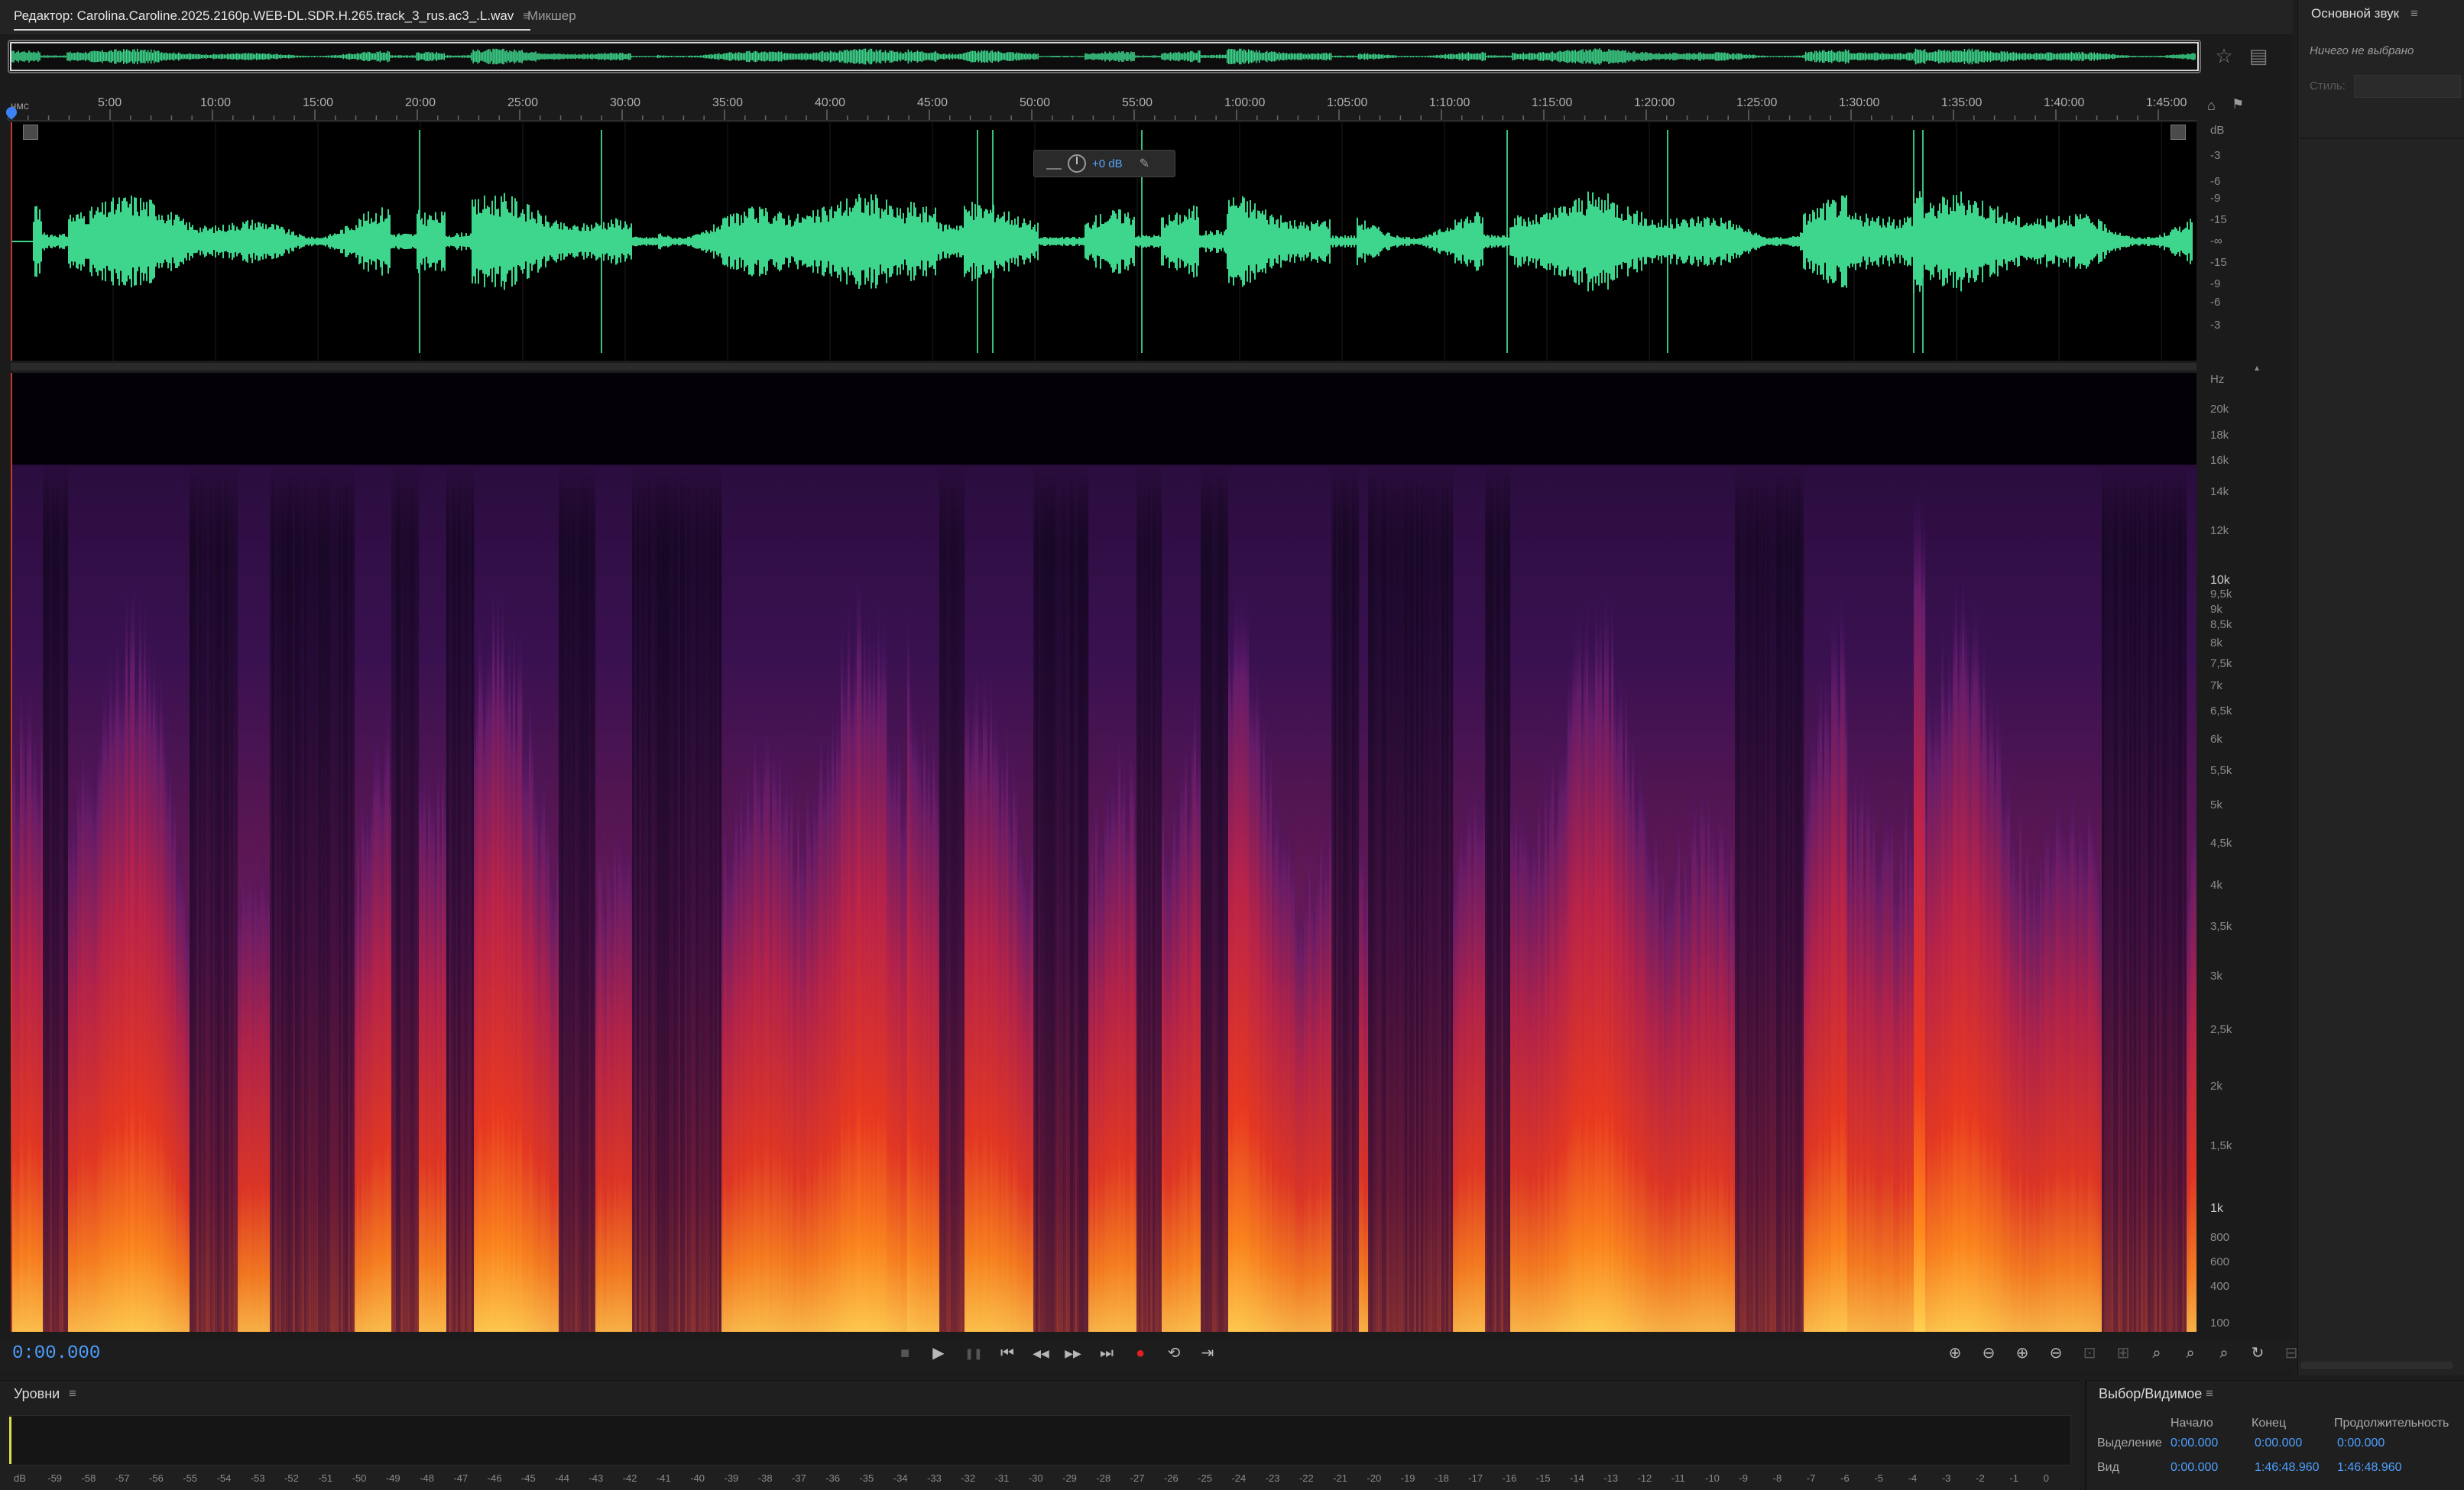  What do you see at coordinates (1174, 1353) in the screenshot?
I see `loop-icon: ⟲` at bounding box center [1174, 1353].